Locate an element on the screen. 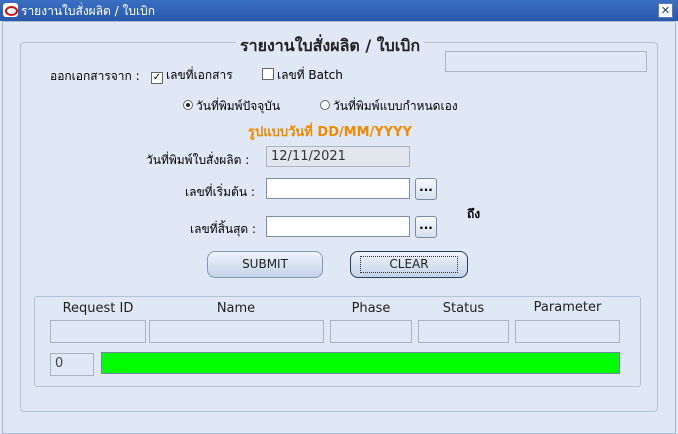 This screenshot has height=434, width=678. submit-button: SUBMIT is located at coordinates (265, 264).